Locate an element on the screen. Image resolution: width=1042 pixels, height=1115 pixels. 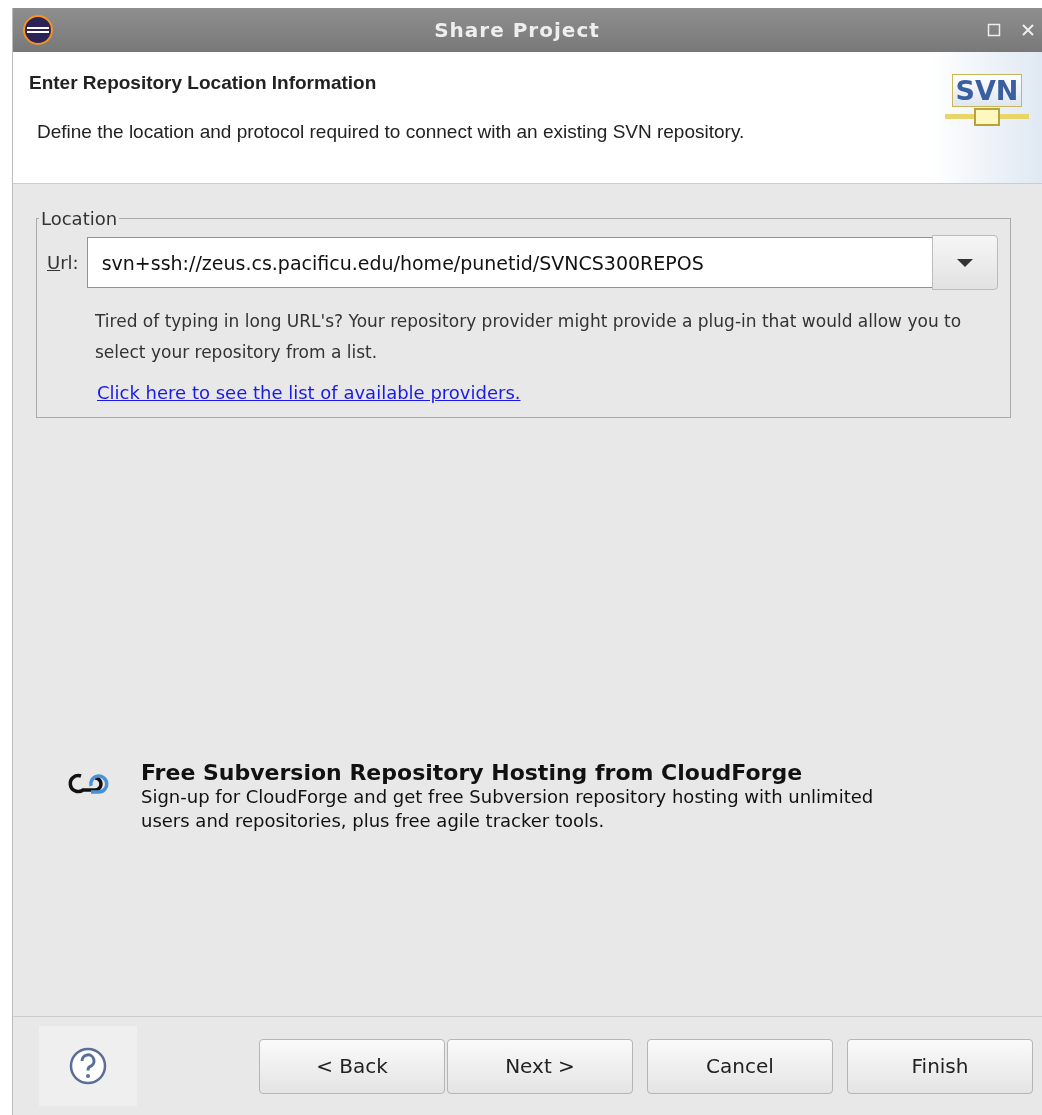
caret-icon is located at coordinates (964, 263).